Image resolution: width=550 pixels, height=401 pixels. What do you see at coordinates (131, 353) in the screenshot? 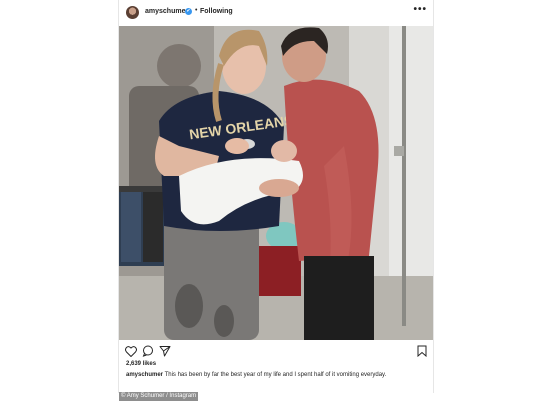
I see `heart-icon` at bounding box center [131, 353].